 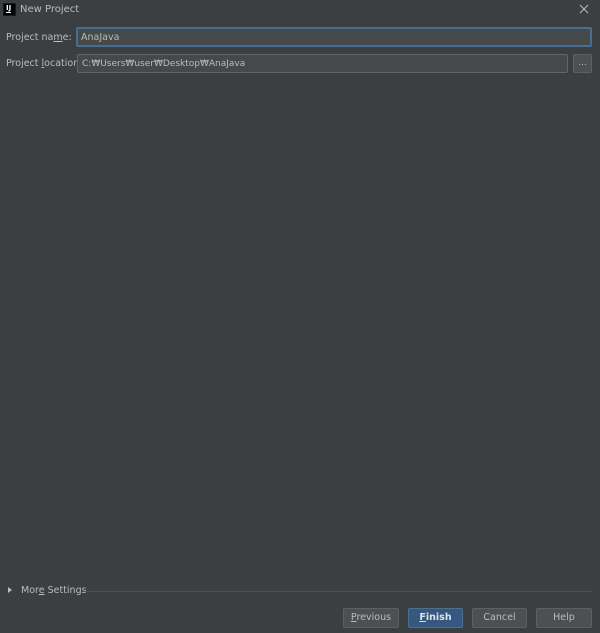 What do you see at coordinates (10, 590) in the screenshot?
I see `expand-arrow-icon` at bounding box center [10, 590].